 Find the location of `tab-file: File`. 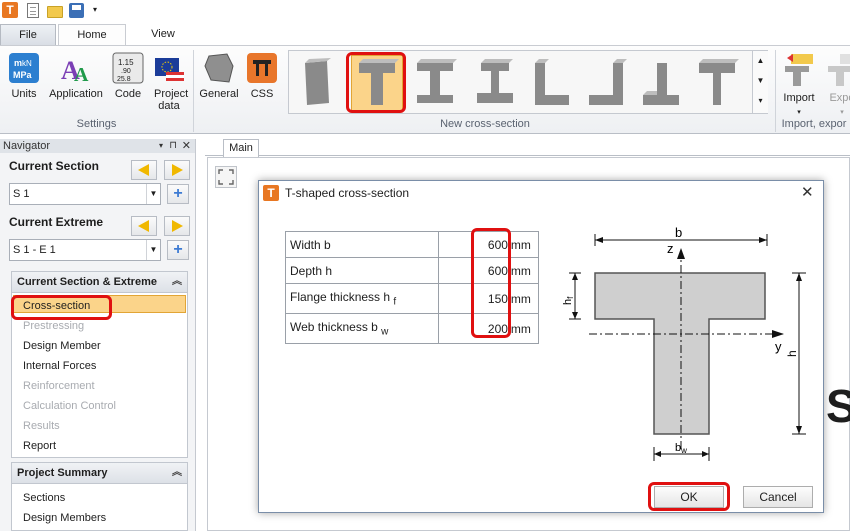

tab-file: File is located at coordinates (28, 35).